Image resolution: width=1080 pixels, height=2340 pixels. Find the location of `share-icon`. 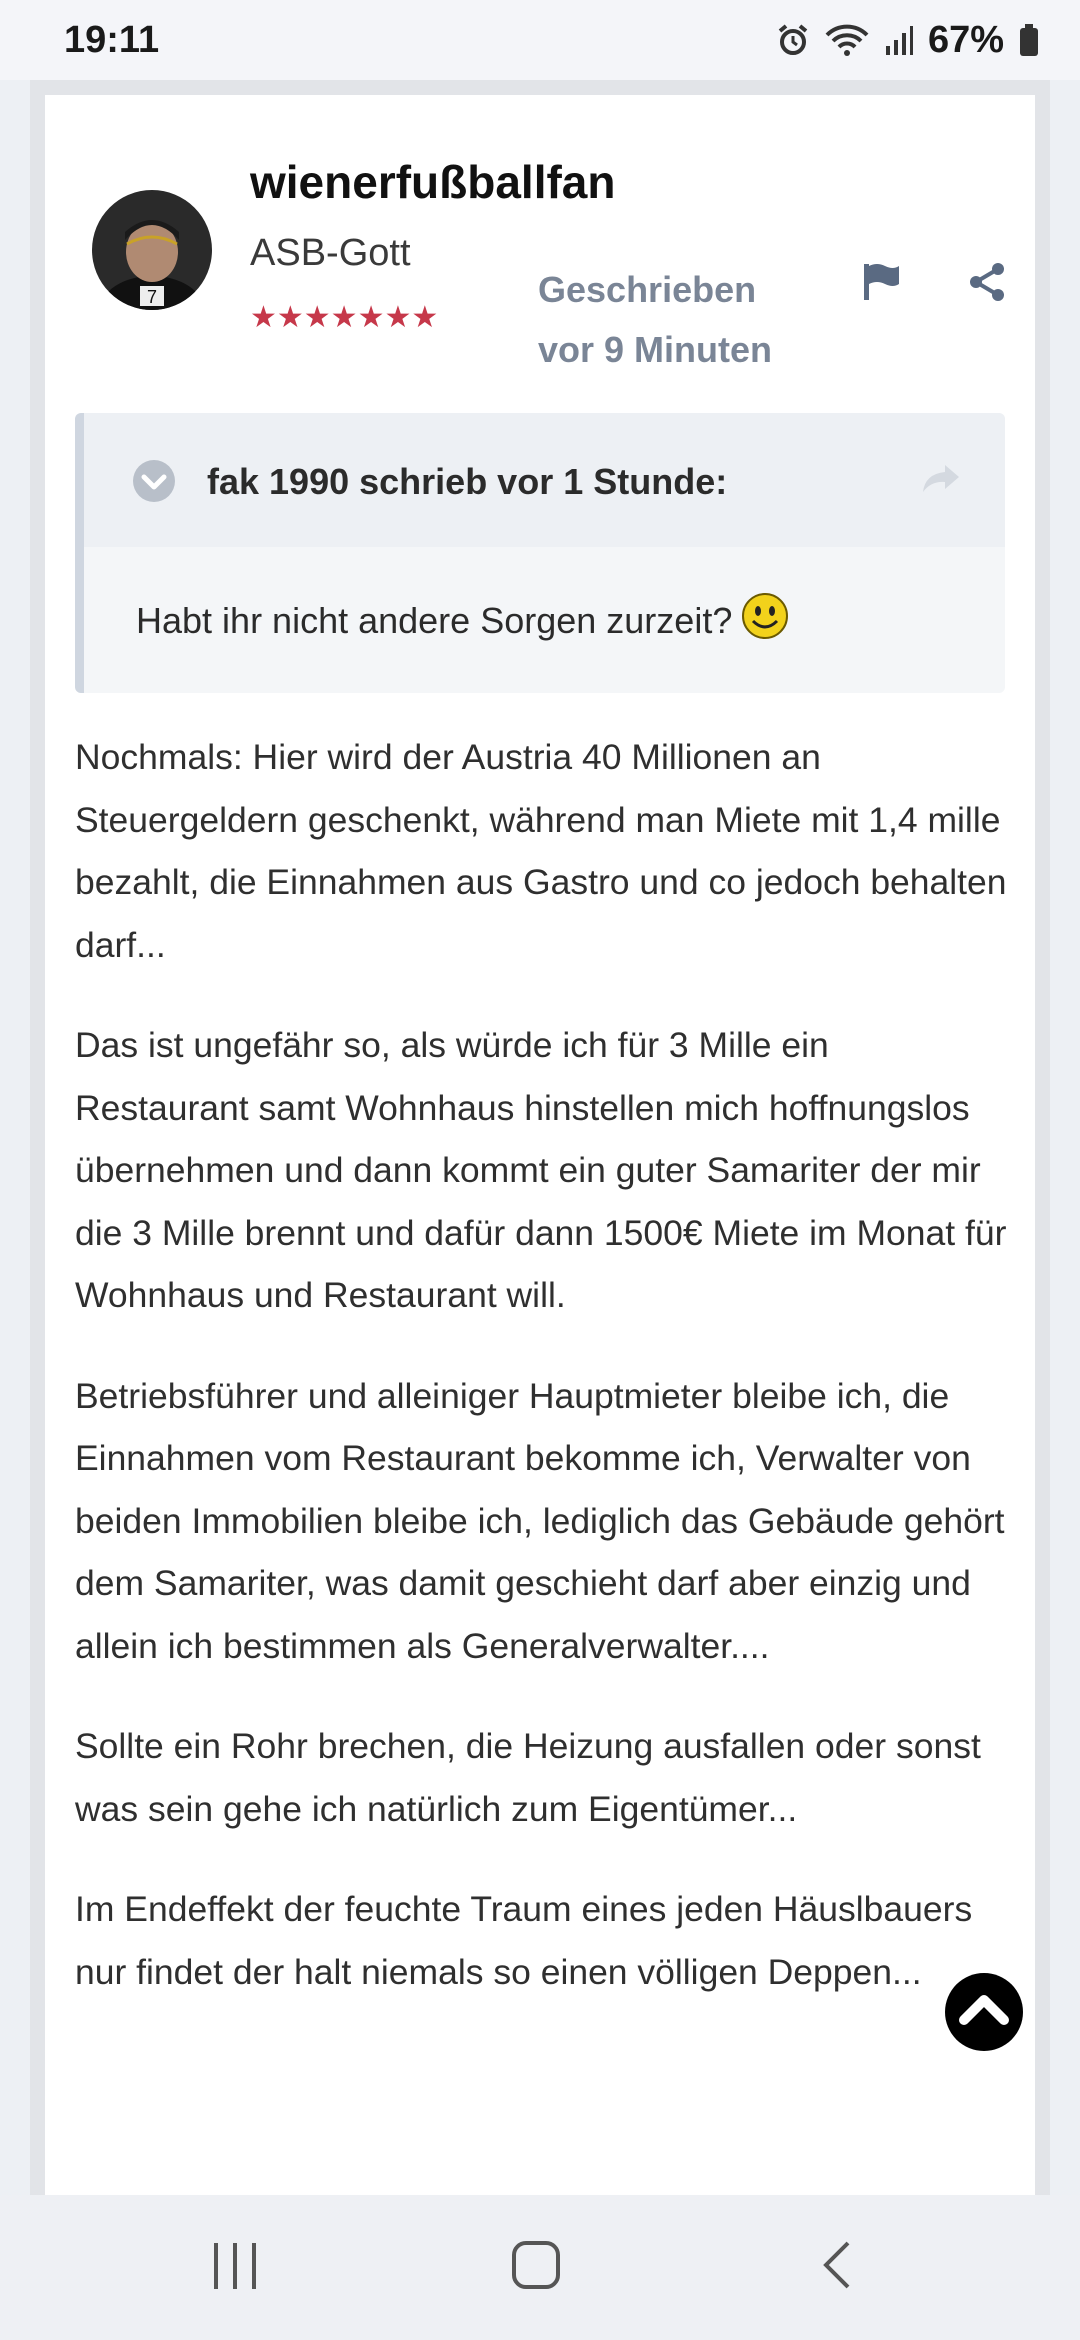

share-icon is located at coordinates (987, 284).